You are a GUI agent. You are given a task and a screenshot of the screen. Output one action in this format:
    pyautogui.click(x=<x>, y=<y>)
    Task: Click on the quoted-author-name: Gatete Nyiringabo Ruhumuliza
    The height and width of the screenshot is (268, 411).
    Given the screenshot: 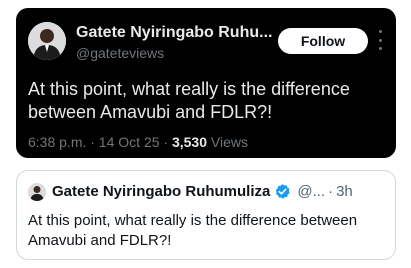 What is the action you would take?
    pyautogui.click(x=161, y=191)
    